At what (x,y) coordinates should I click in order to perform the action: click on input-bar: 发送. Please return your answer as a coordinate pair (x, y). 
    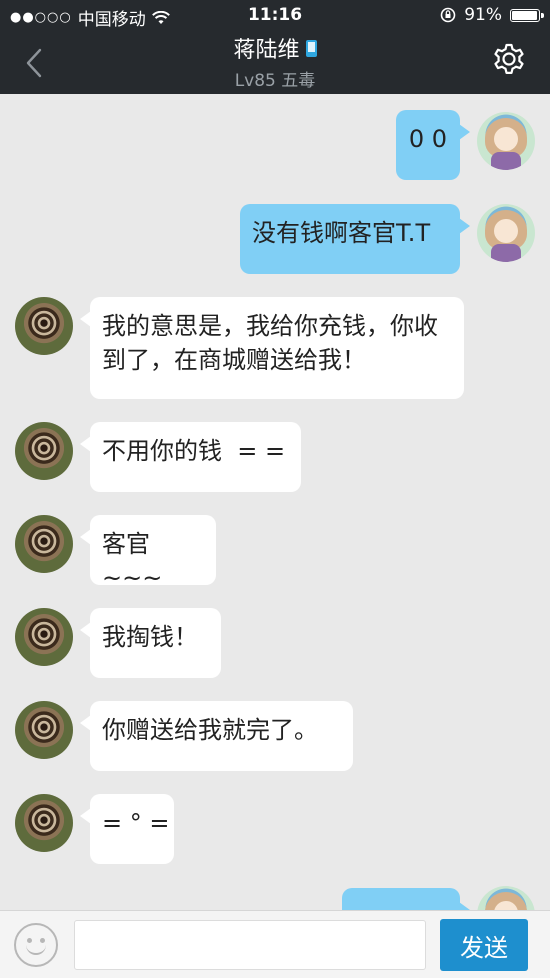
    Looking at the image, I should click on (275, 944).